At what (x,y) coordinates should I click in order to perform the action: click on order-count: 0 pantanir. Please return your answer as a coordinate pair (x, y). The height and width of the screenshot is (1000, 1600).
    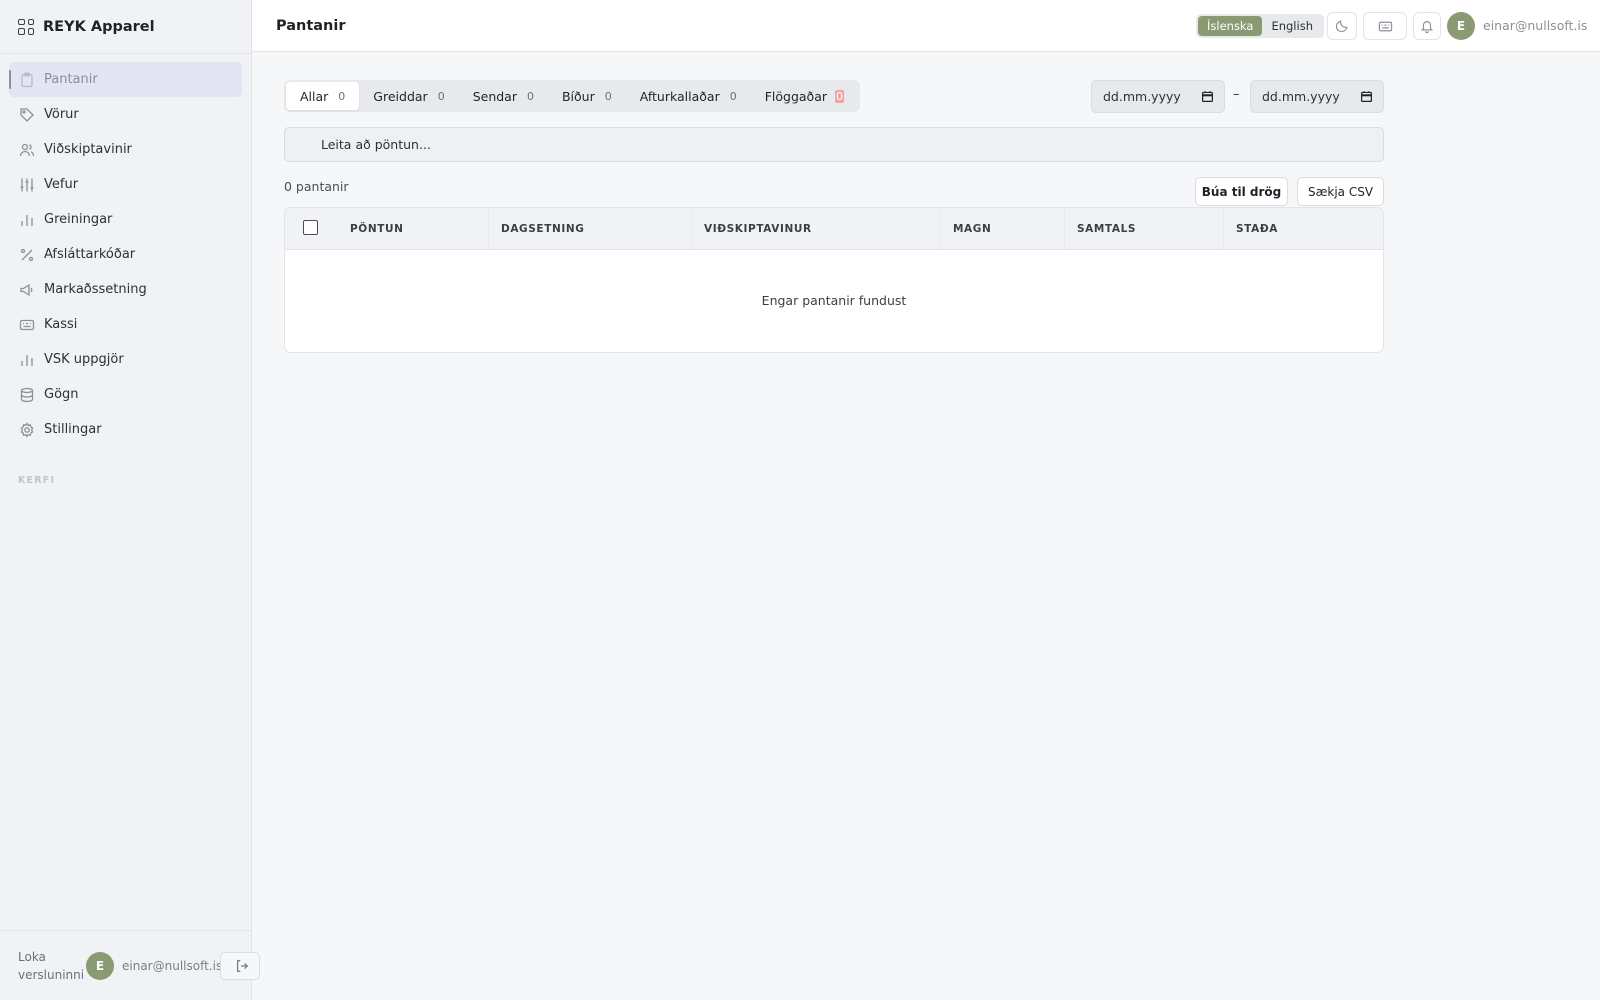
    Looking at the image, I should click on (316, 186).